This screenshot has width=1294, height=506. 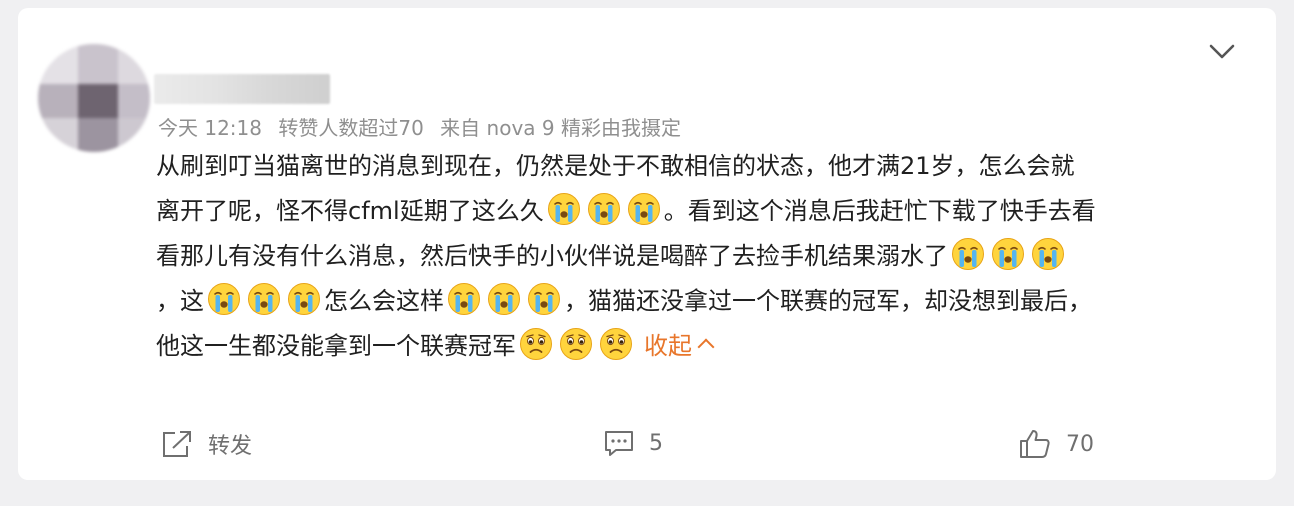 What do you see at coordinates (230, 444) in the screenshot?
I see `repost-label: 转发` at bounding box center [230, 444].